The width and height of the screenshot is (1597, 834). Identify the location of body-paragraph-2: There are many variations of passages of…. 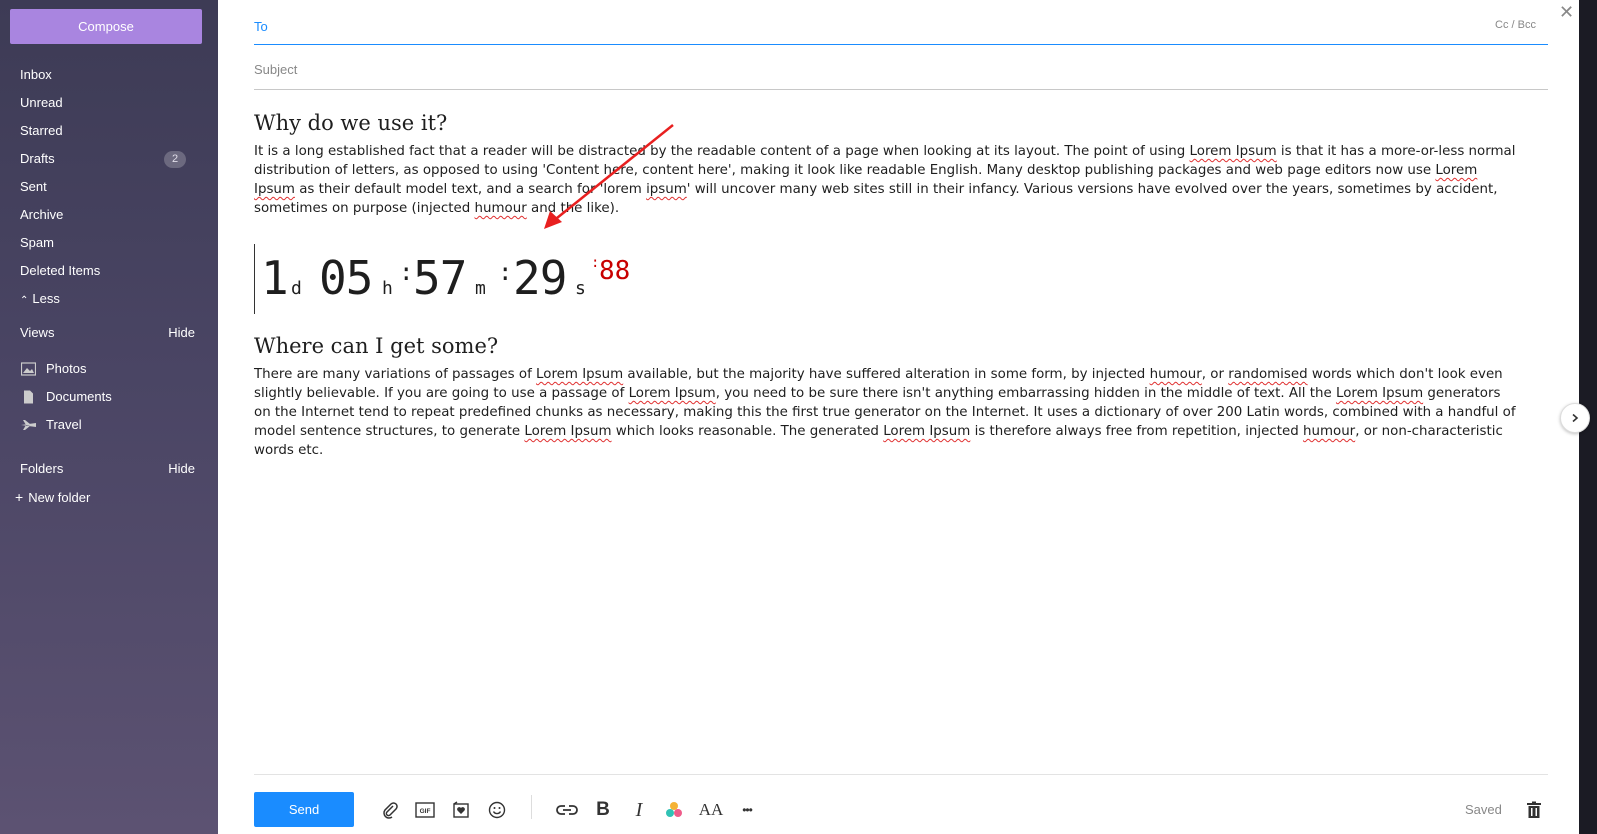
(885, 412).